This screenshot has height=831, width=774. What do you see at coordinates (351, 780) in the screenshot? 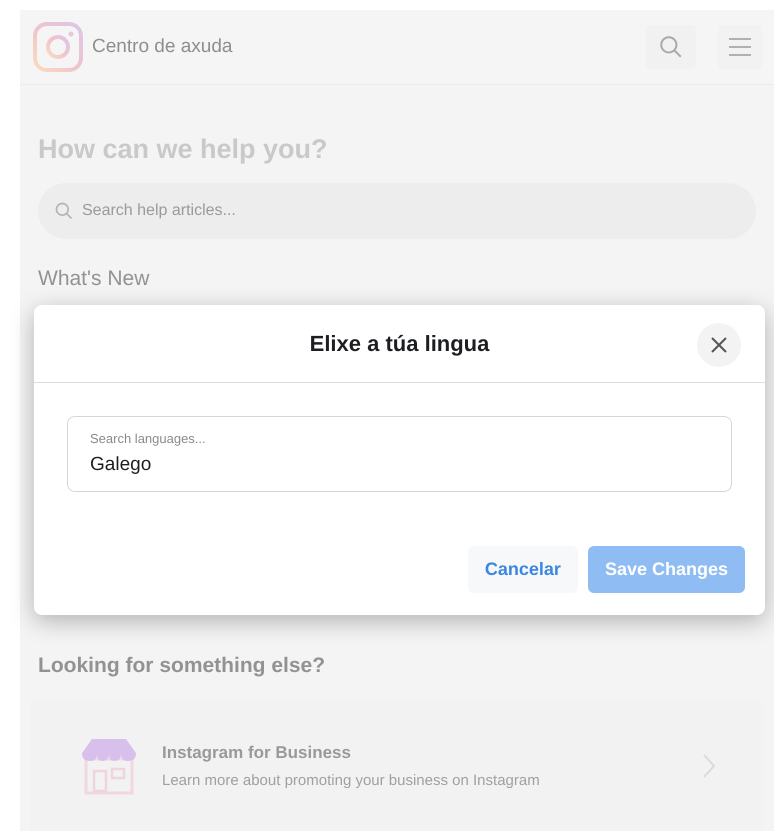
I see `card-description: Learn more about promoting your business on Instagram` at bounding box center [351, 780].